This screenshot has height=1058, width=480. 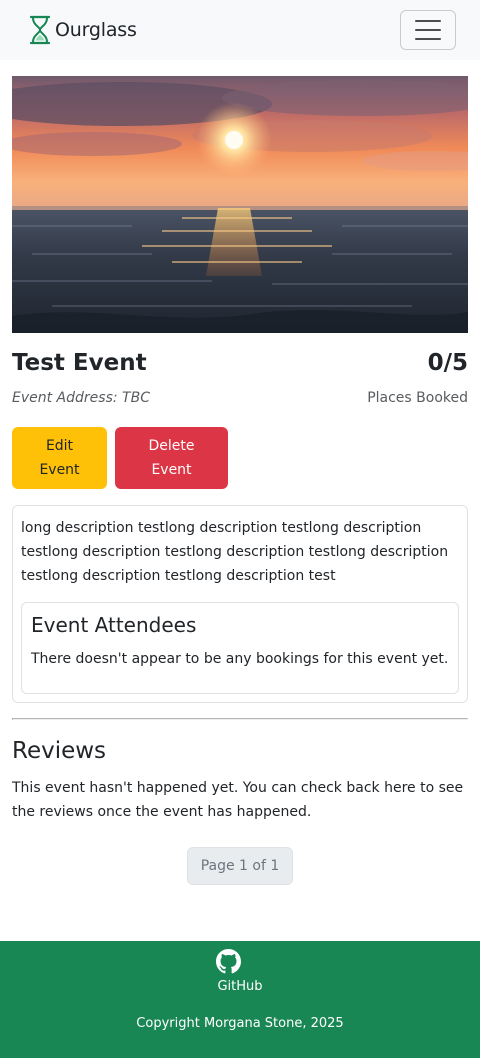 What do you see at coordinates (59, 458) in the screenshot?
I see `edit-event-button: Edit Event` at bounding box center [59, 458].